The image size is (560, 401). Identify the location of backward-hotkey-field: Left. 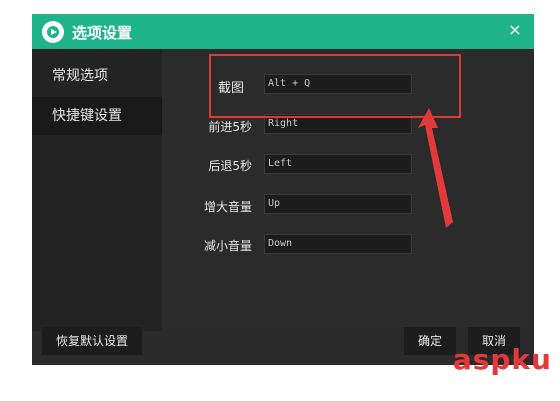
(338, 164).